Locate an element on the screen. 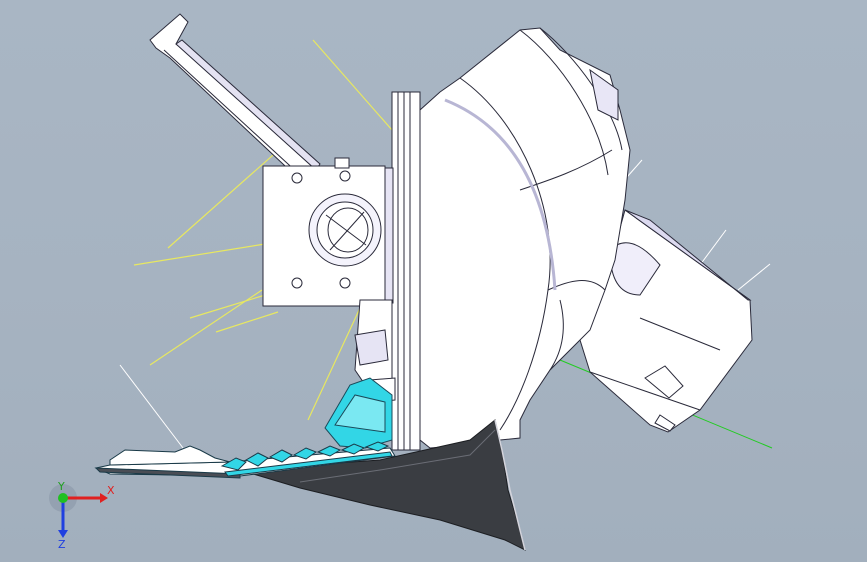 The height and width of the screenshot is (562, 867). vertical-mount-plate is located at coordinates (406, 271).